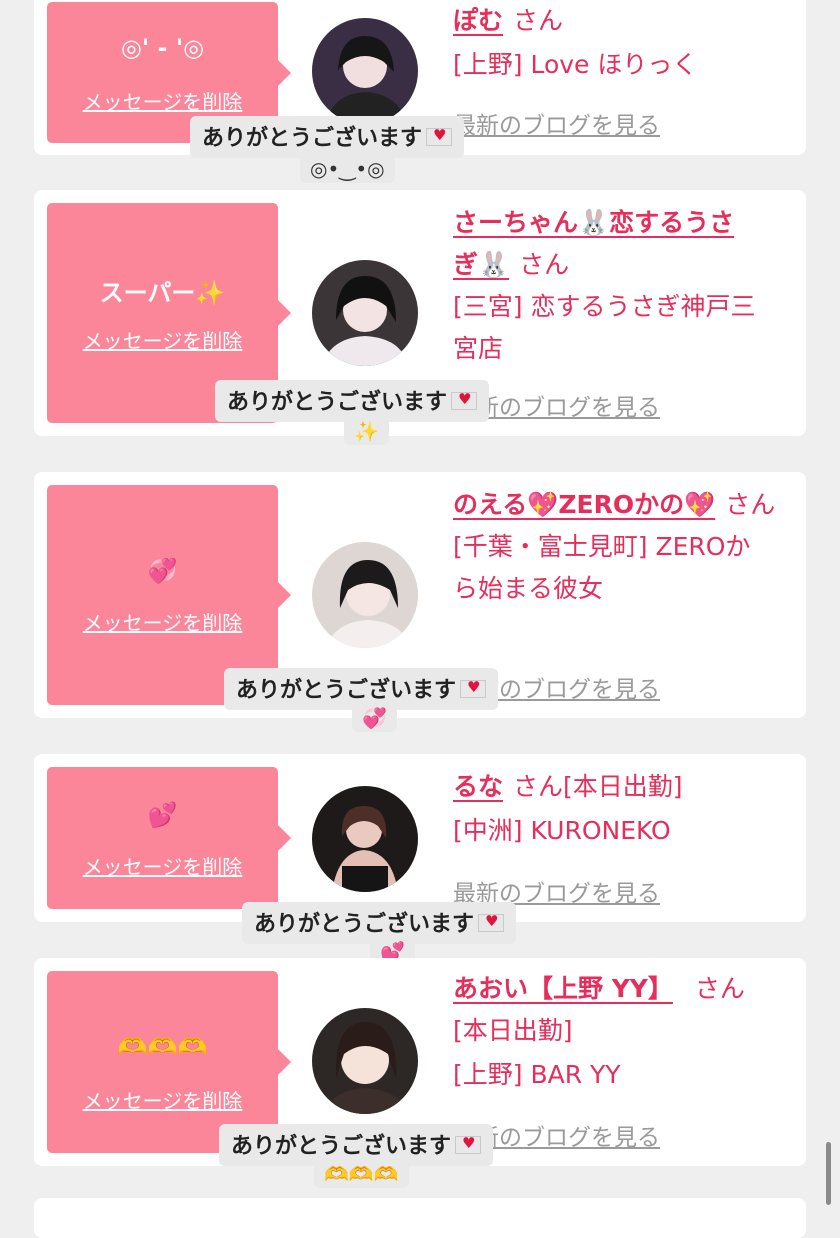  I want to click on message-box: 💕 メッセージを削除, so click(169, 838).